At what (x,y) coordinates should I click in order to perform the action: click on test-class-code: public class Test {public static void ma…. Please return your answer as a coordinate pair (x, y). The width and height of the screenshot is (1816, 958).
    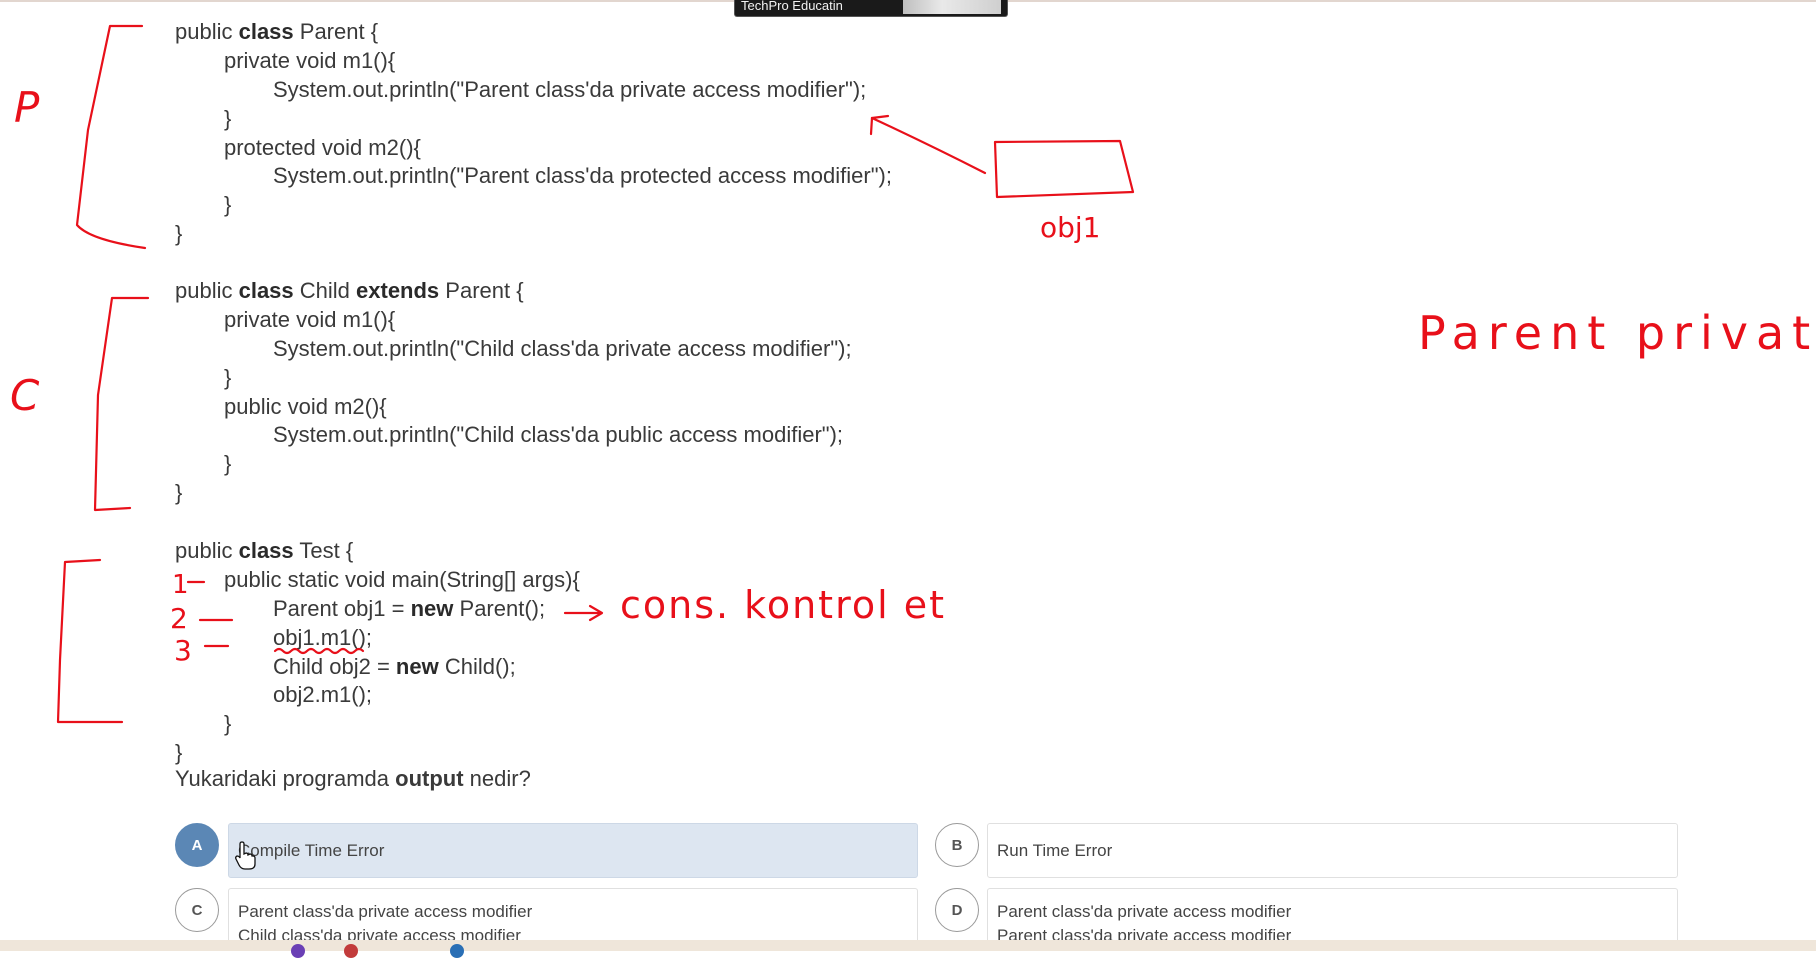
    Looking at the image, I should click on (377, 652).